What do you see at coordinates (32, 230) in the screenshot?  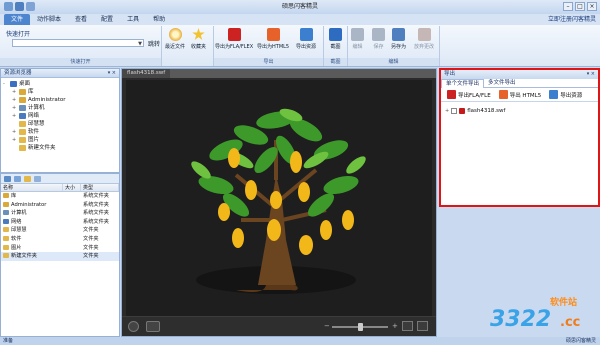 I see `file-name-cell: 邱慧慧` at bounding box center [32, 230].